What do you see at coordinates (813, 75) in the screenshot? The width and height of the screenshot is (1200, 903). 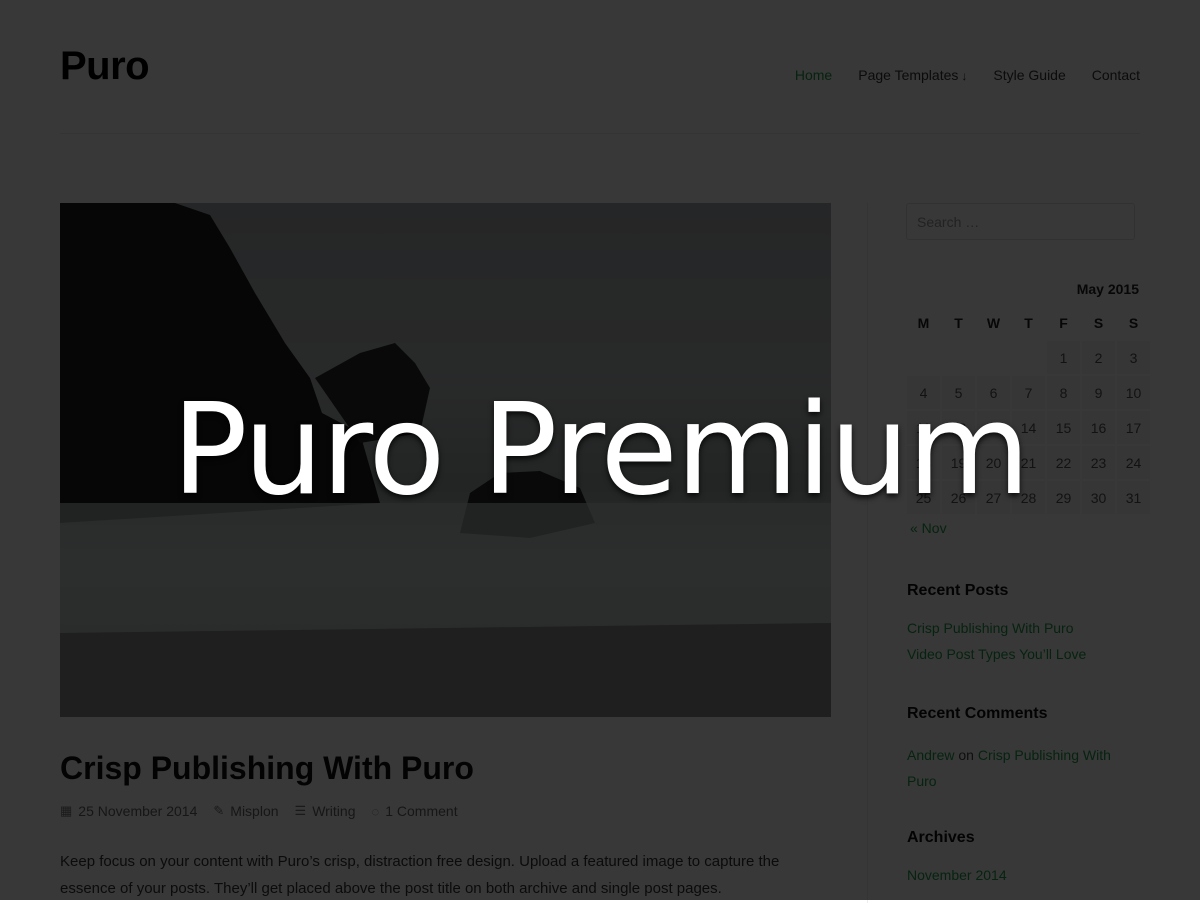 I see `nav-item-home: Home` at bounding box center [813, 75].